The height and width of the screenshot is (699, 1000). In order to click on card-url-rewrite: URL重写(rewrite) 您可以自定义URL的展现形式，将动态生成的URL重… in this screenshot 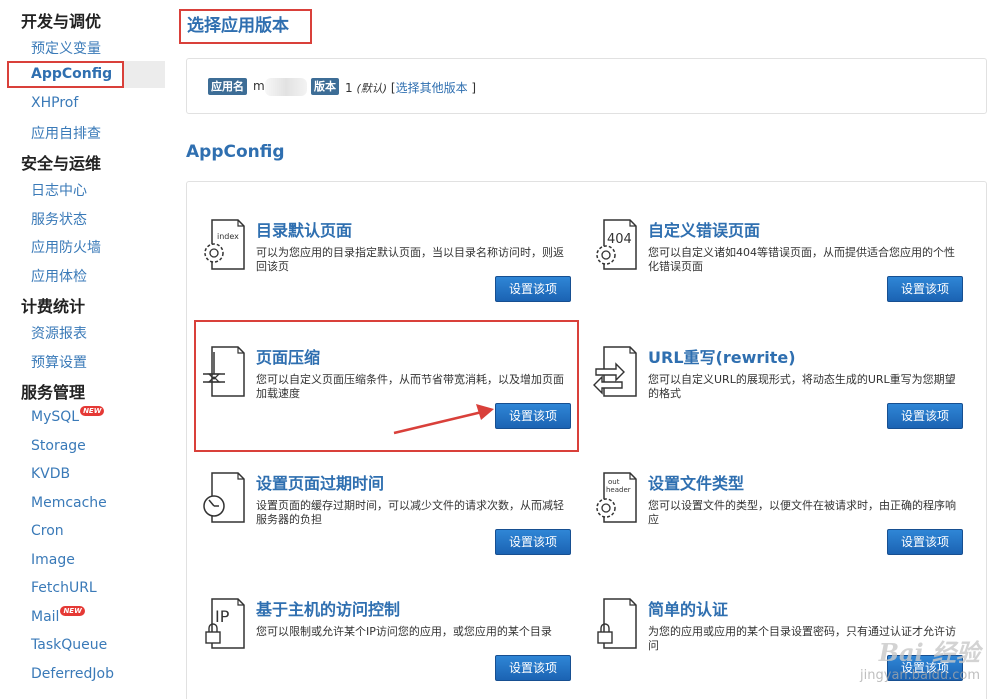, I will do `click(782, 394)`.